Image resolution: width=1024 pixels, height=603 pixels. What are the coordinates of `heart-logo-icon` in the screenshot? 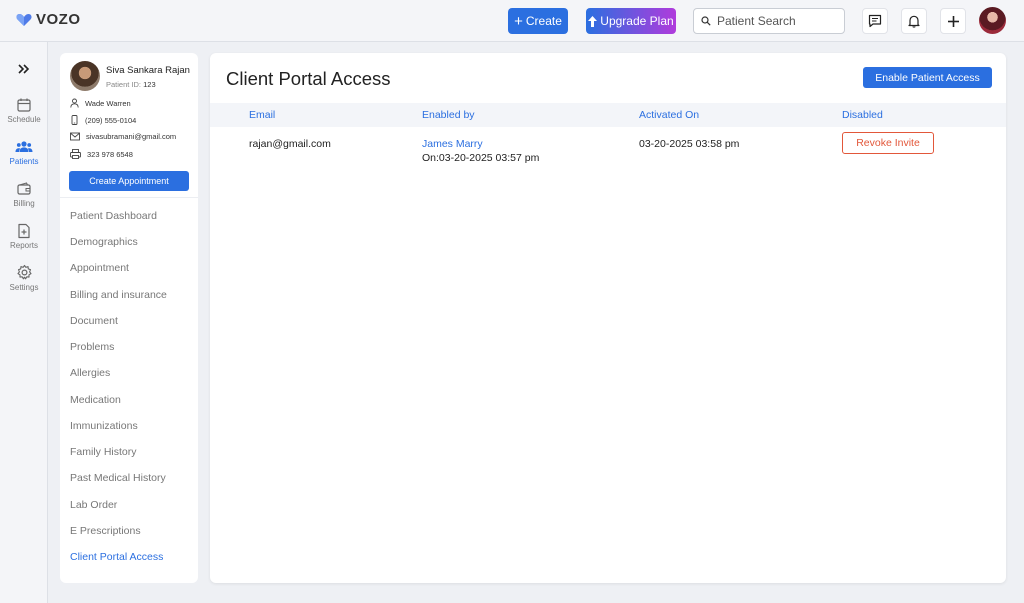 It's located at (24, 19).